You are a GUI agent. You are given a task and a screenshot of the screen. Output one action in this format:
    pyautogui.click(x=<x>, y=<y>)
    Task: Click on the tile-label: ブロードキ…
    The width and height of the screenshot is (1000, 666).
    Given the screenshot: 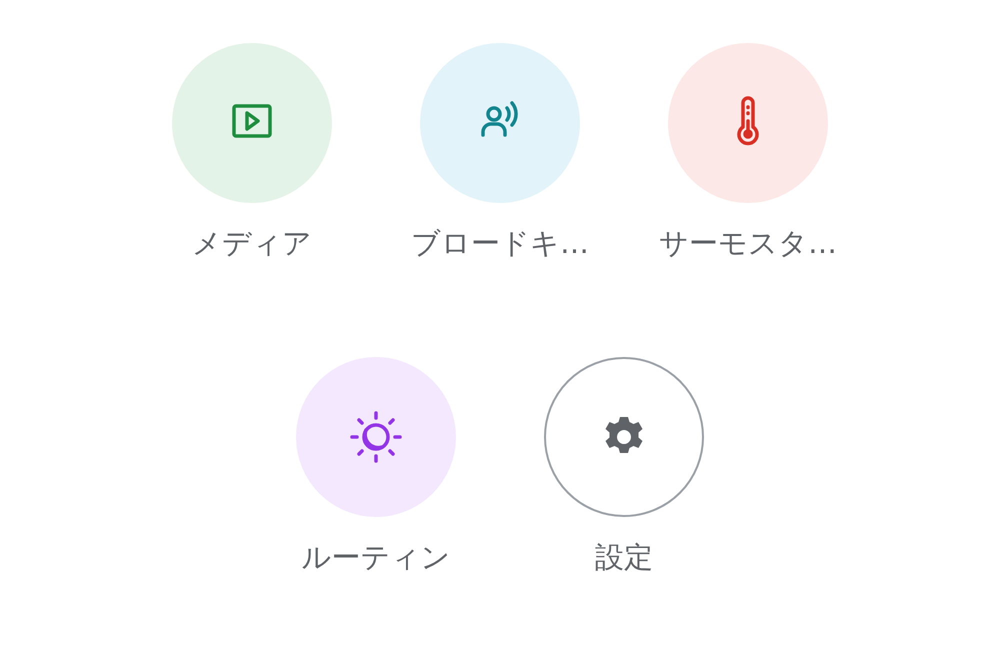 What is the action you would take?
    pyautogui.click(x=500, y=243)
    